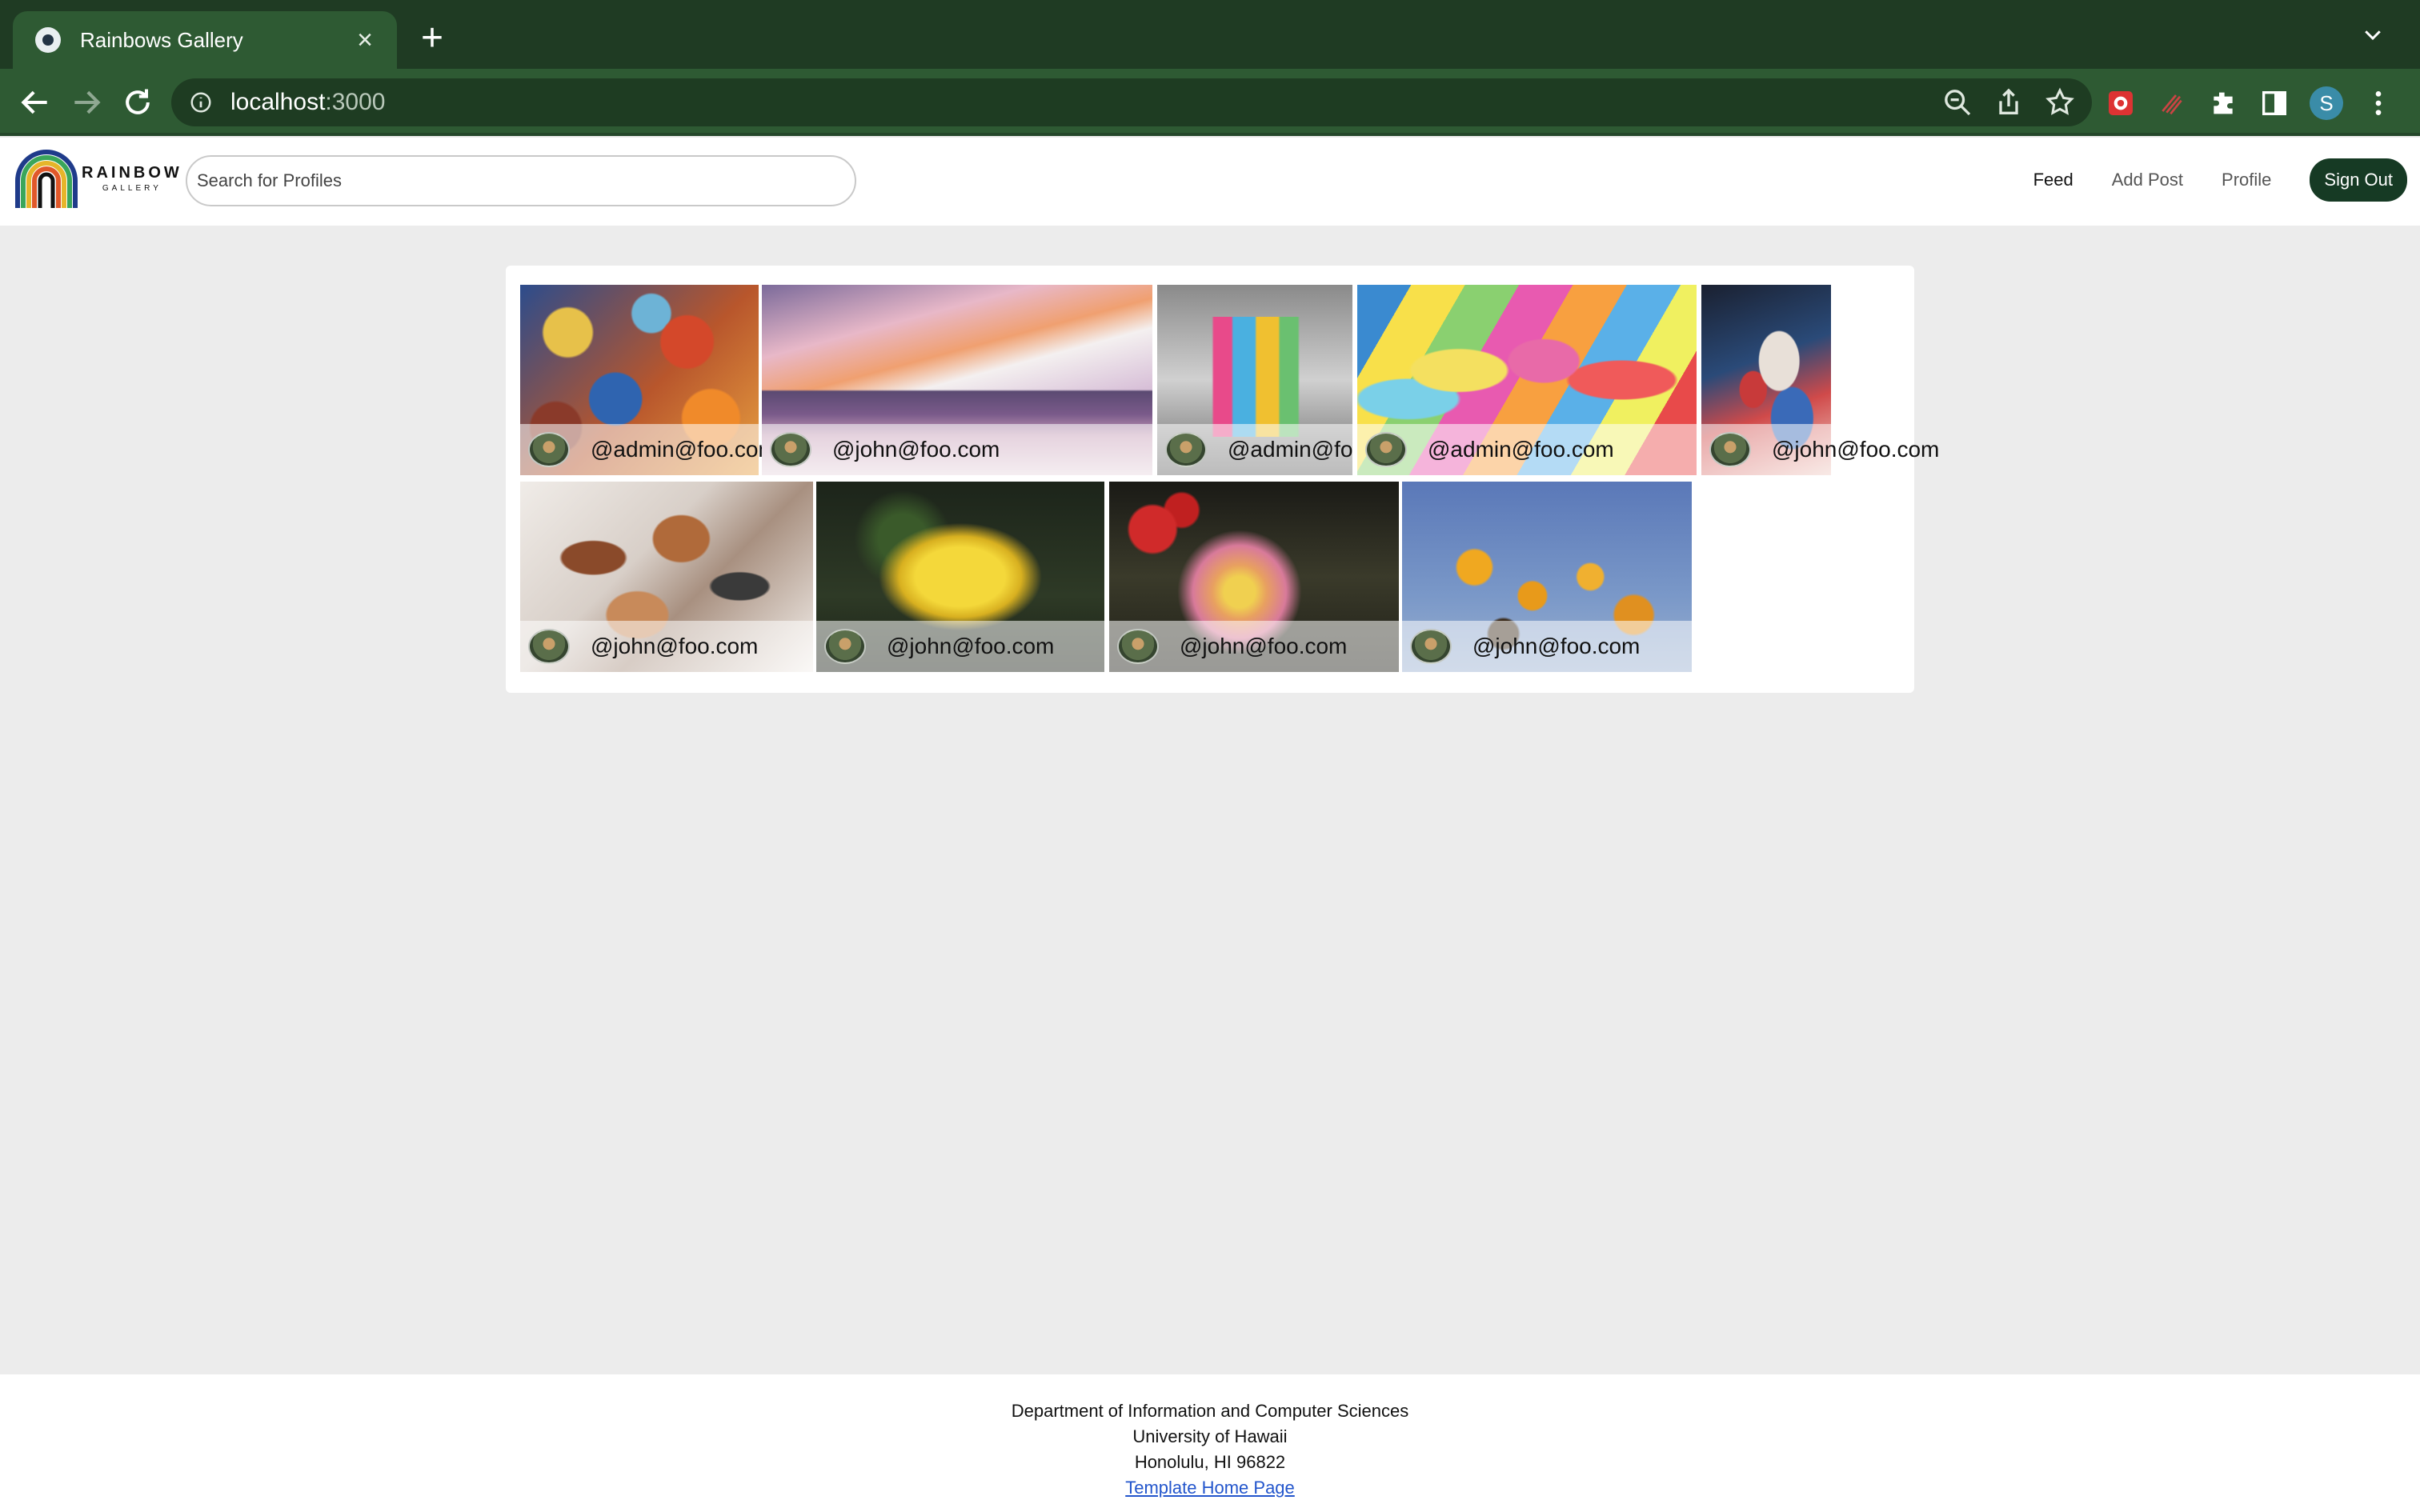 The image size is (2420, 1512). I want to click on share-icon, so click(2009, 102).